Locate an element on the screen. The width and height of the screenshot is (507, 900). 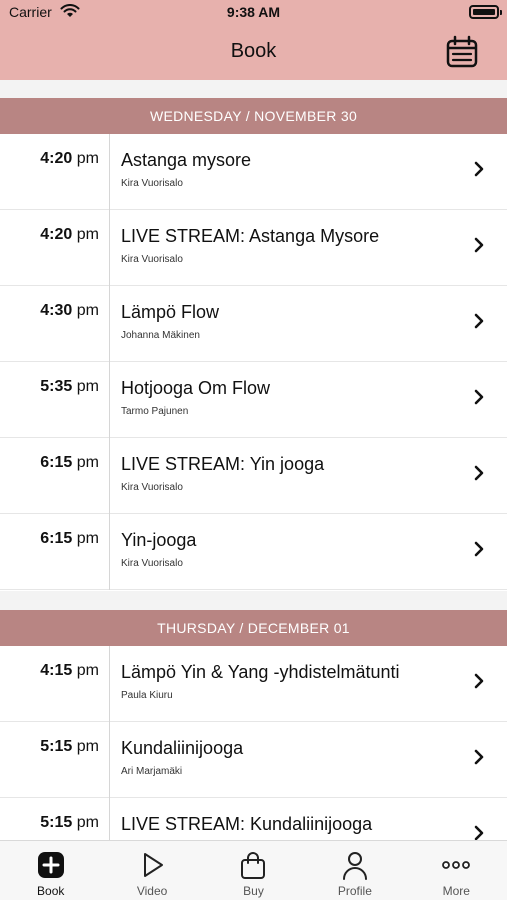
page-title: Book is located at coordinates (253, 51).